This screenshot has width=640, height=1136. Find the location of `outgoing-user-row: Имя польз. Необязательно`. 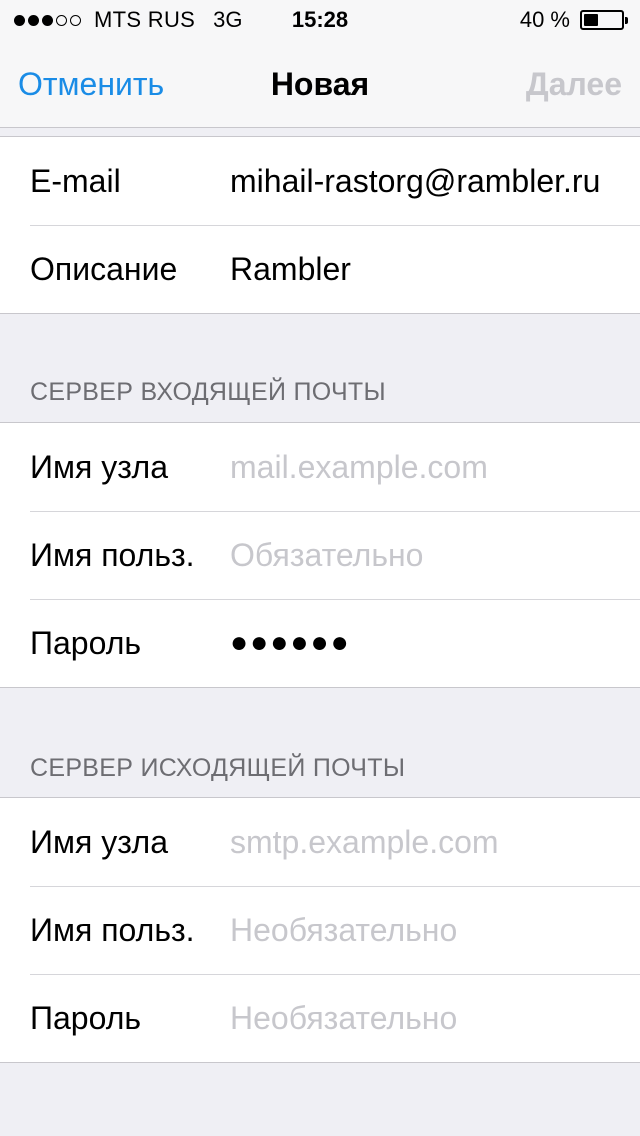

outgoing-user-row: Имя польз. Необязательно is located at coordinates (320, 930).